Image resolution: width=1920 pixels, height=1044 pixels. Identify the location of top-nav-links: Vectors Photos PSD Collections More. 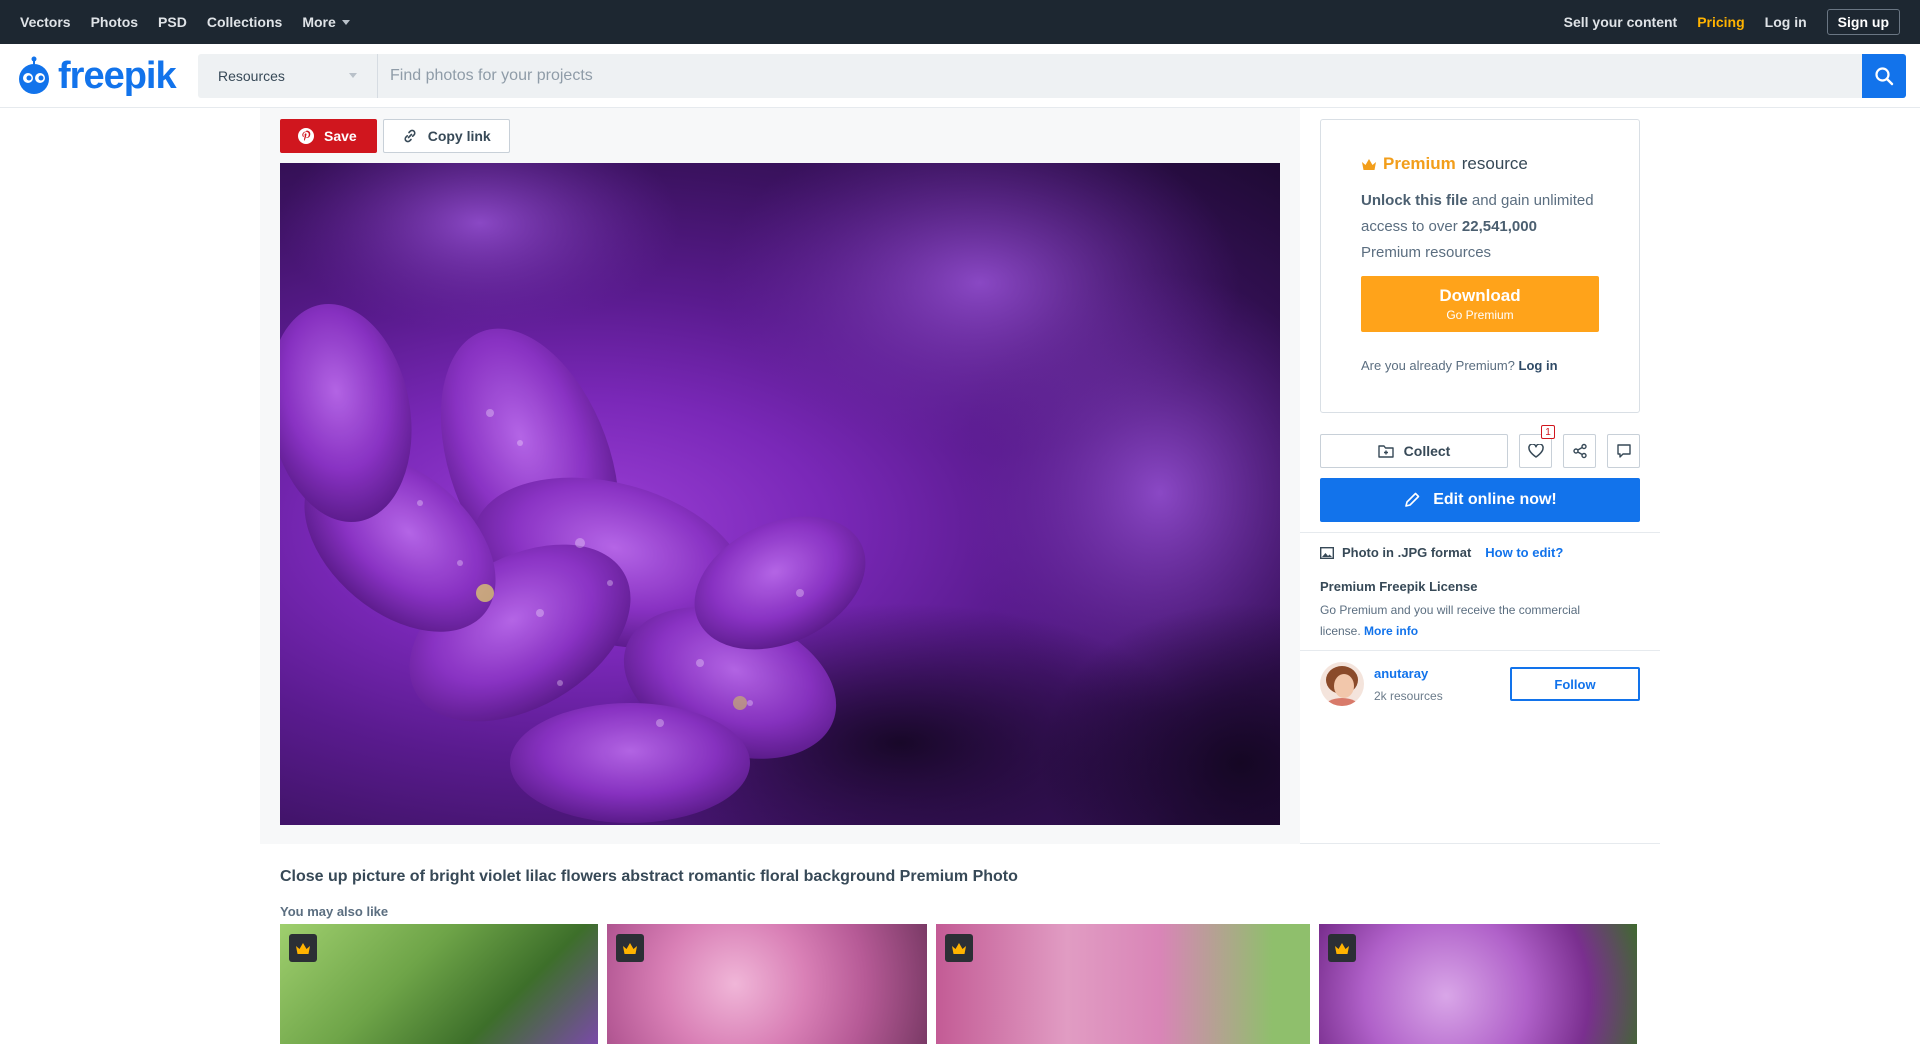
(185, 22).